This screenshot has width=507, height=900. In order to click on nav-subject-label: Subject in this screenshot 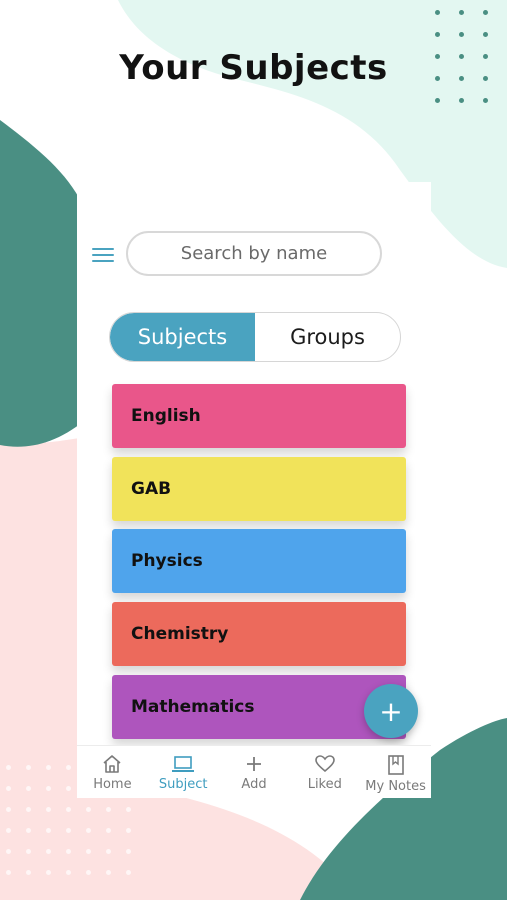, I will do `click(183, 784)`.